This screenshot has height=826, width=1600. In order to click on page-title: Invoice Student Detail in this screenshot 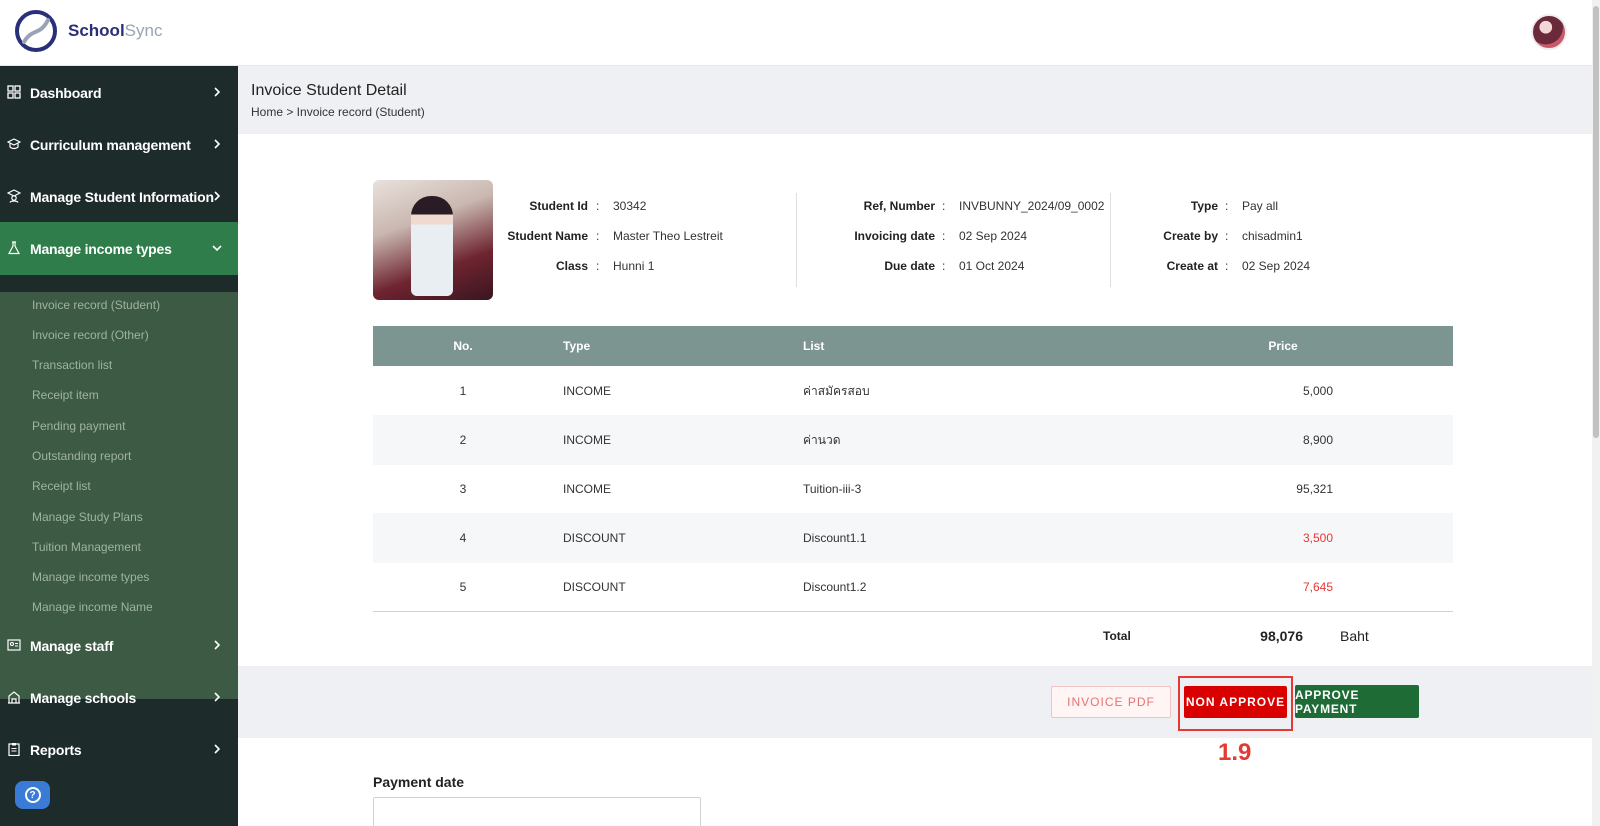, I will do `click(329, 90)`.